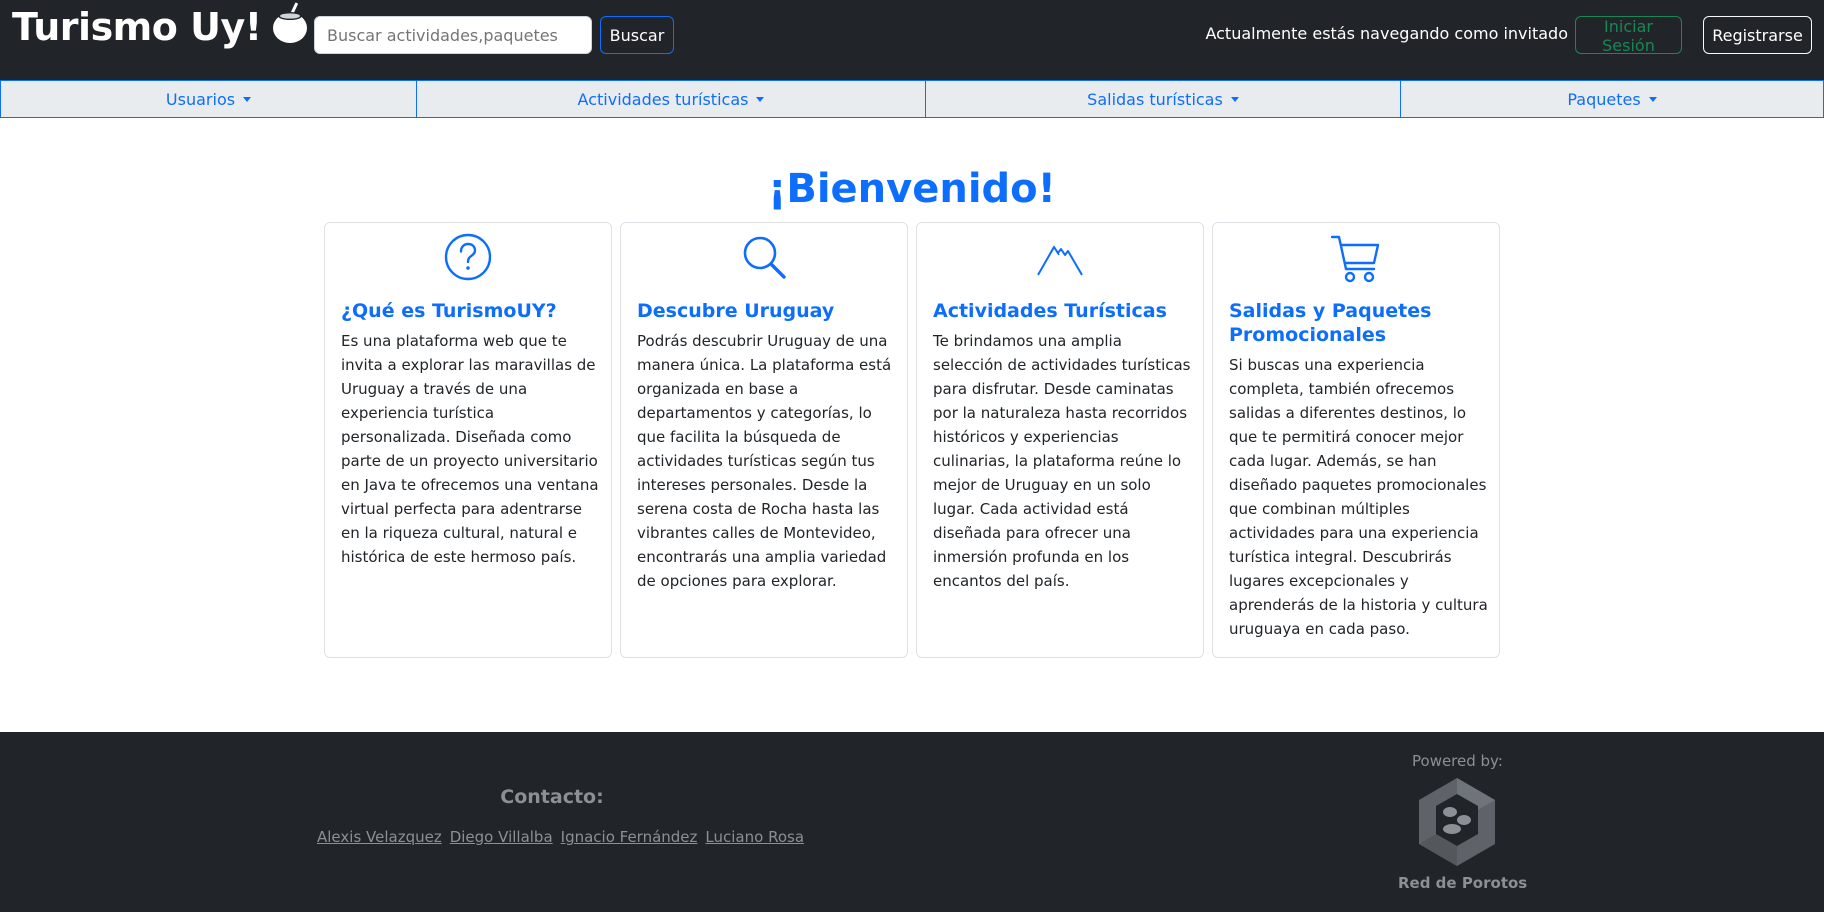  Describe the element at coordinates (449, 311) in the screenshot. I see `card-title: ¿Qué es TurismoUY?` at that location.